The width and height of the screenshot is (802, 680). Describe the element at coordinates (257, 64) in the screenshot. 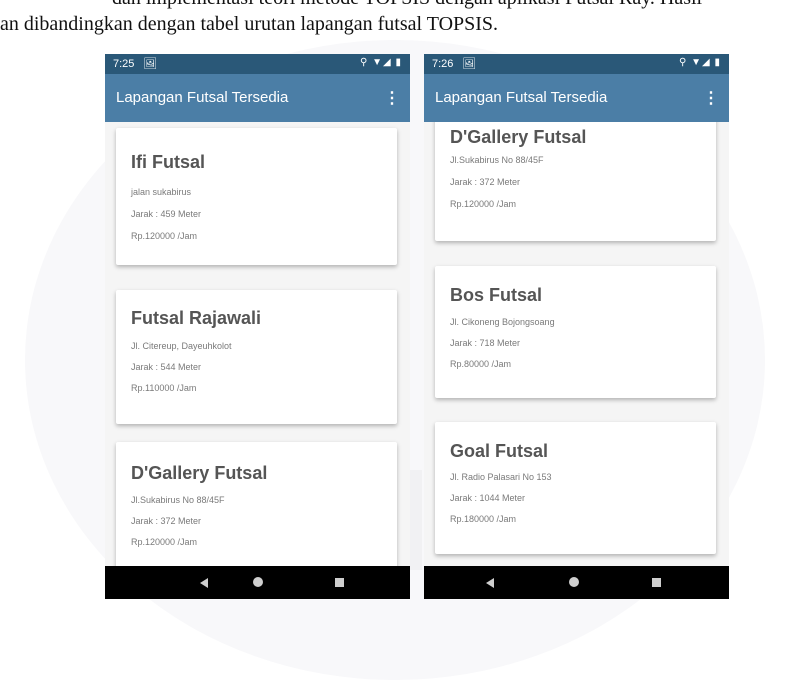

I see `status-bar: 7:25 🖼 ⚲ ▼◢ ▮` at that location.